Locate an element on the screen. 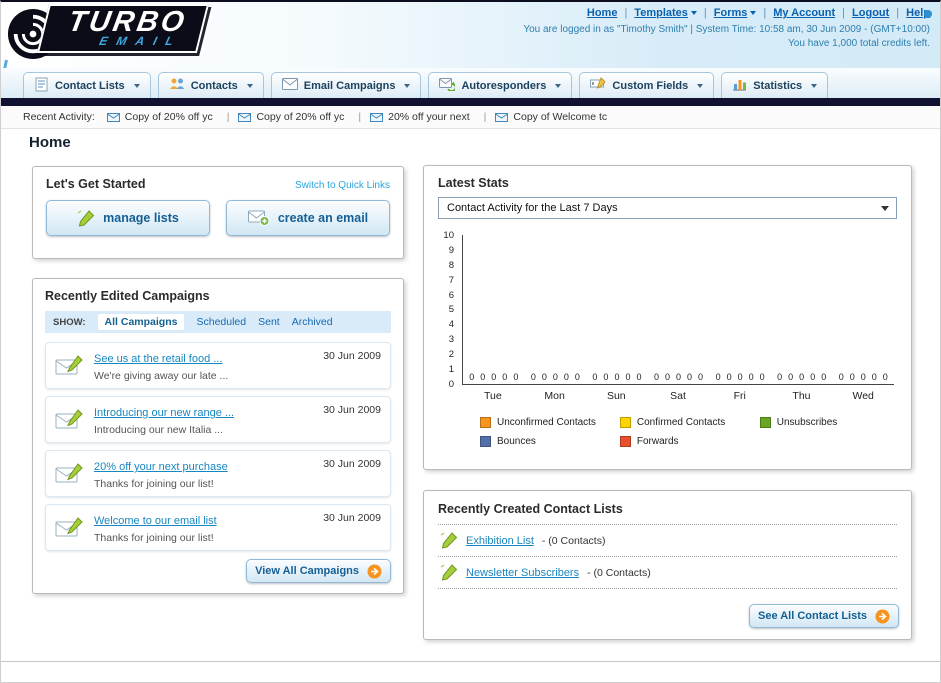 The height and width of the screenshot is (683, 941). legend-item: Bounces is located at coordinates (550, 441).